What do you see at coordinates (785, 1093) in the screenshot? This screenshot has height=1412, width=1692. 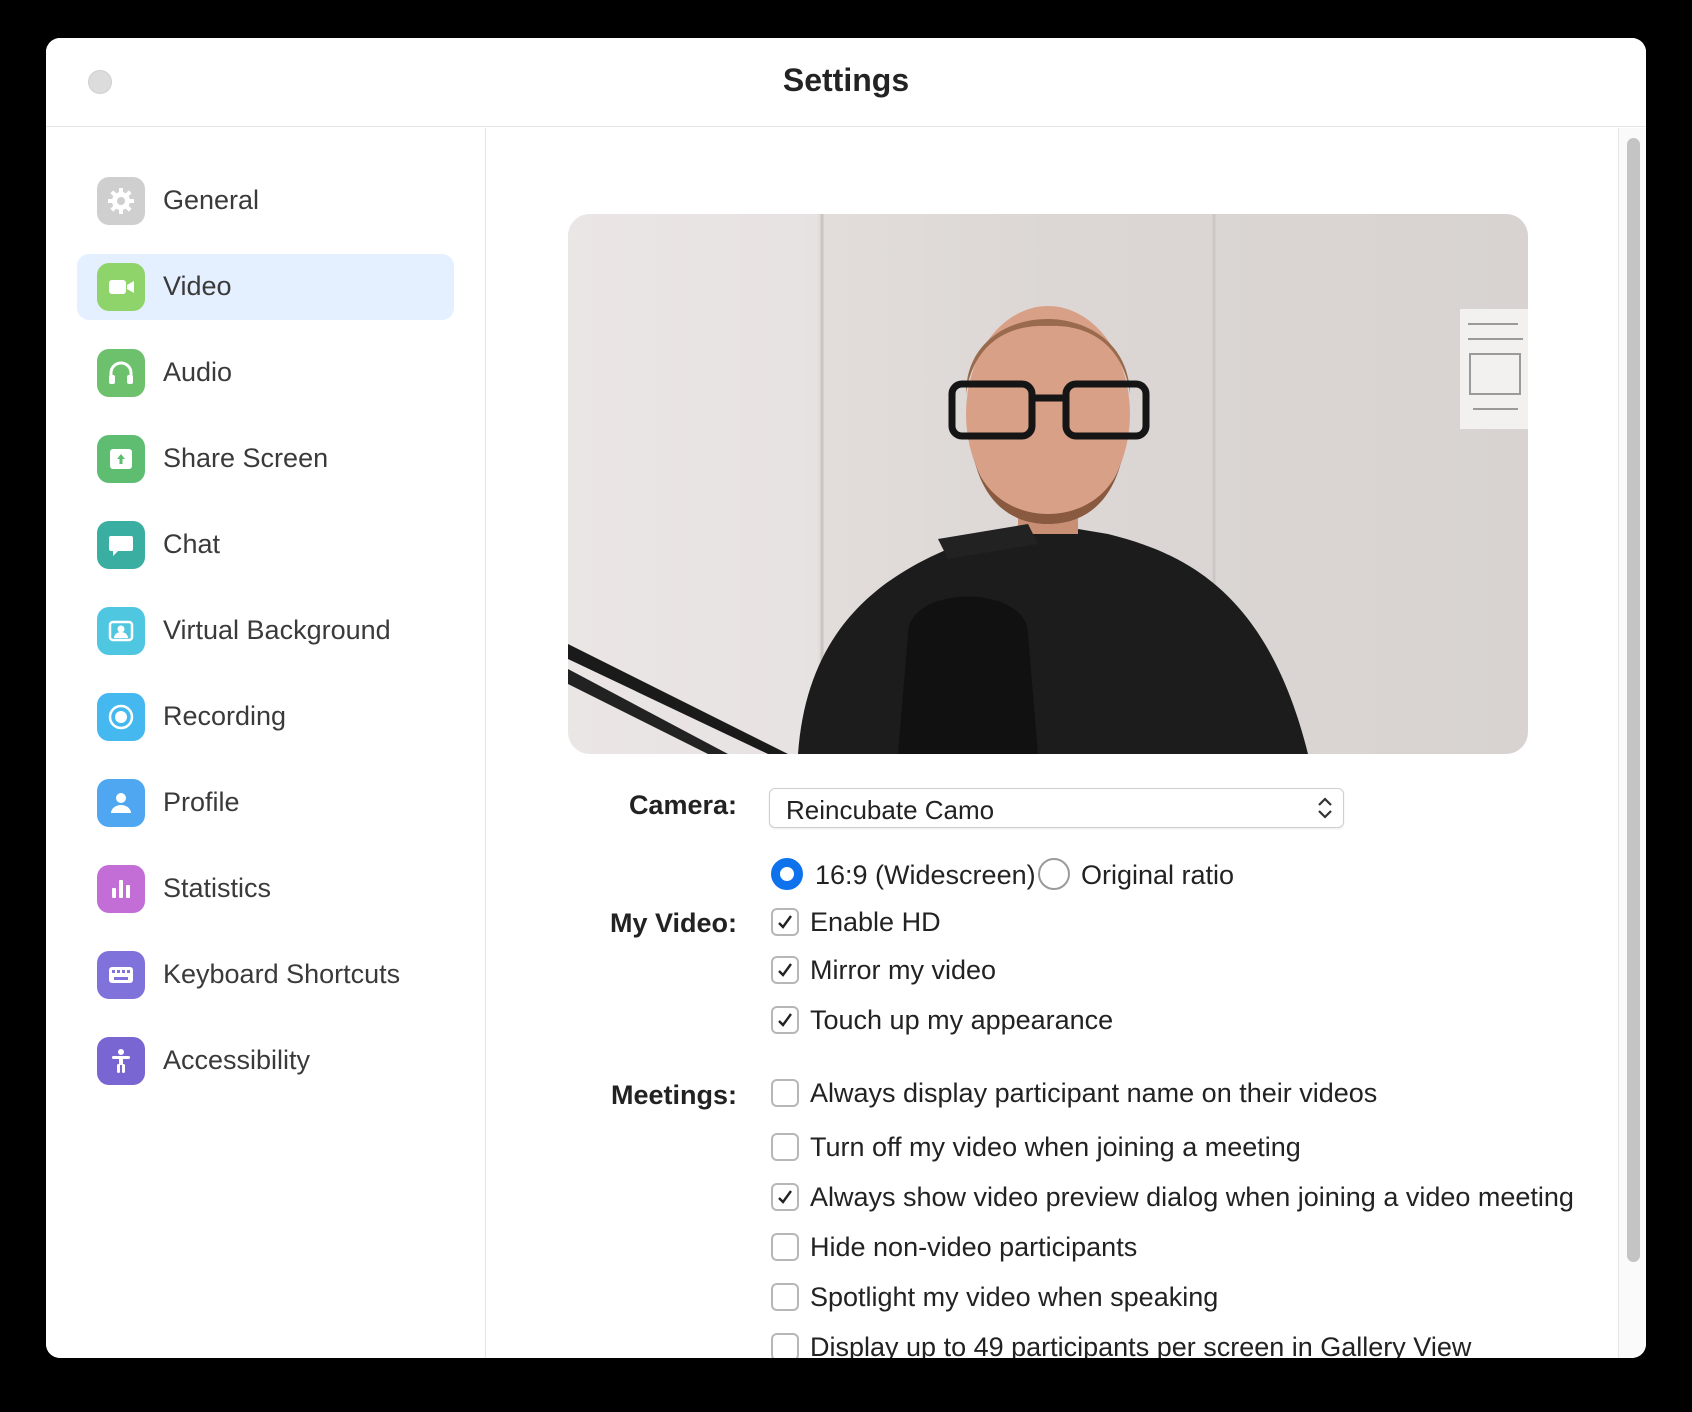 I see `display-name-checkbox` at bounding box center [785, 1093].